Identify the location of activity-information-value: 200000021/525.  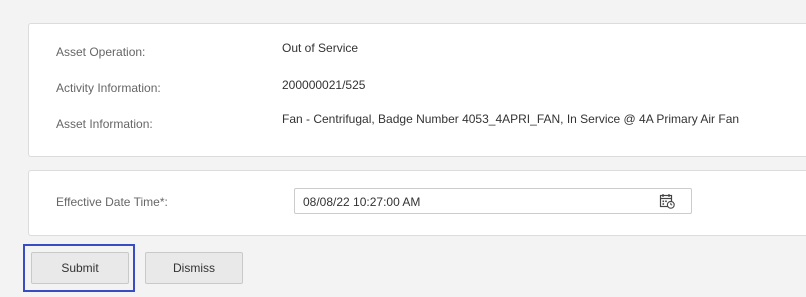
(324, 85).